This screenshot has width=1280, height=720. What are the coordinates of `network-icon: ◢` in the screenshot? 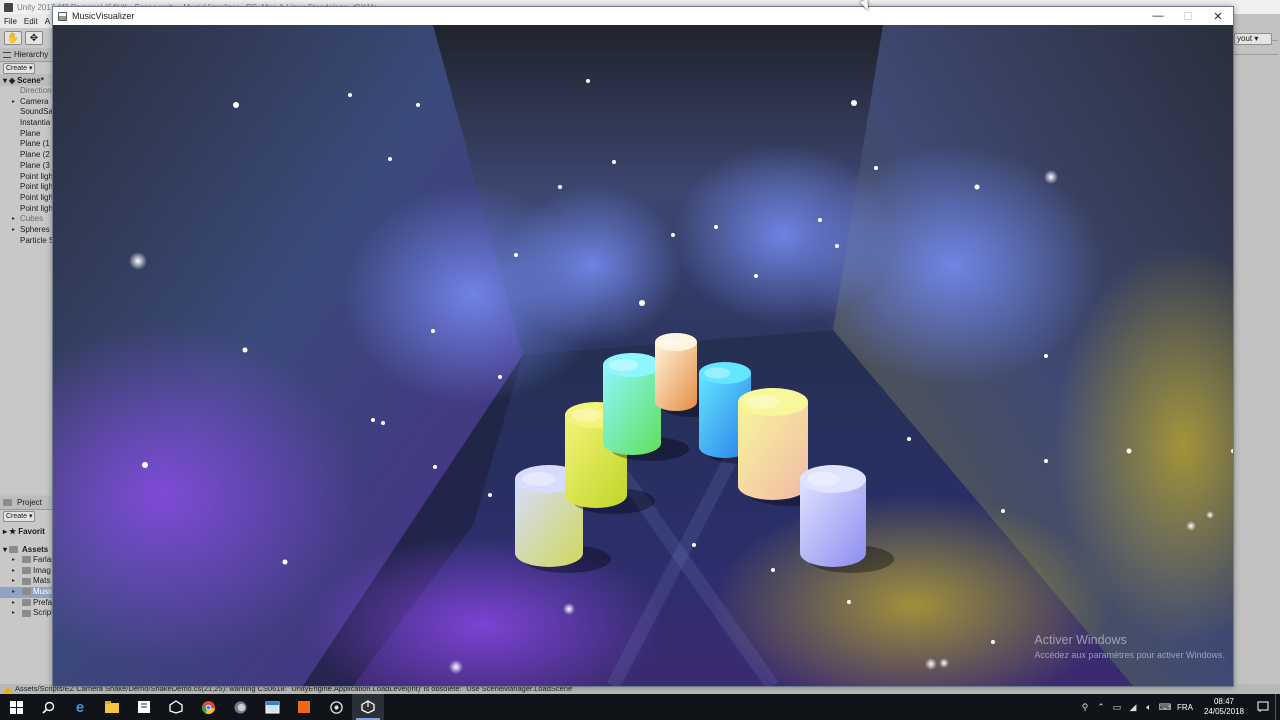 It's located at (1133, 707).